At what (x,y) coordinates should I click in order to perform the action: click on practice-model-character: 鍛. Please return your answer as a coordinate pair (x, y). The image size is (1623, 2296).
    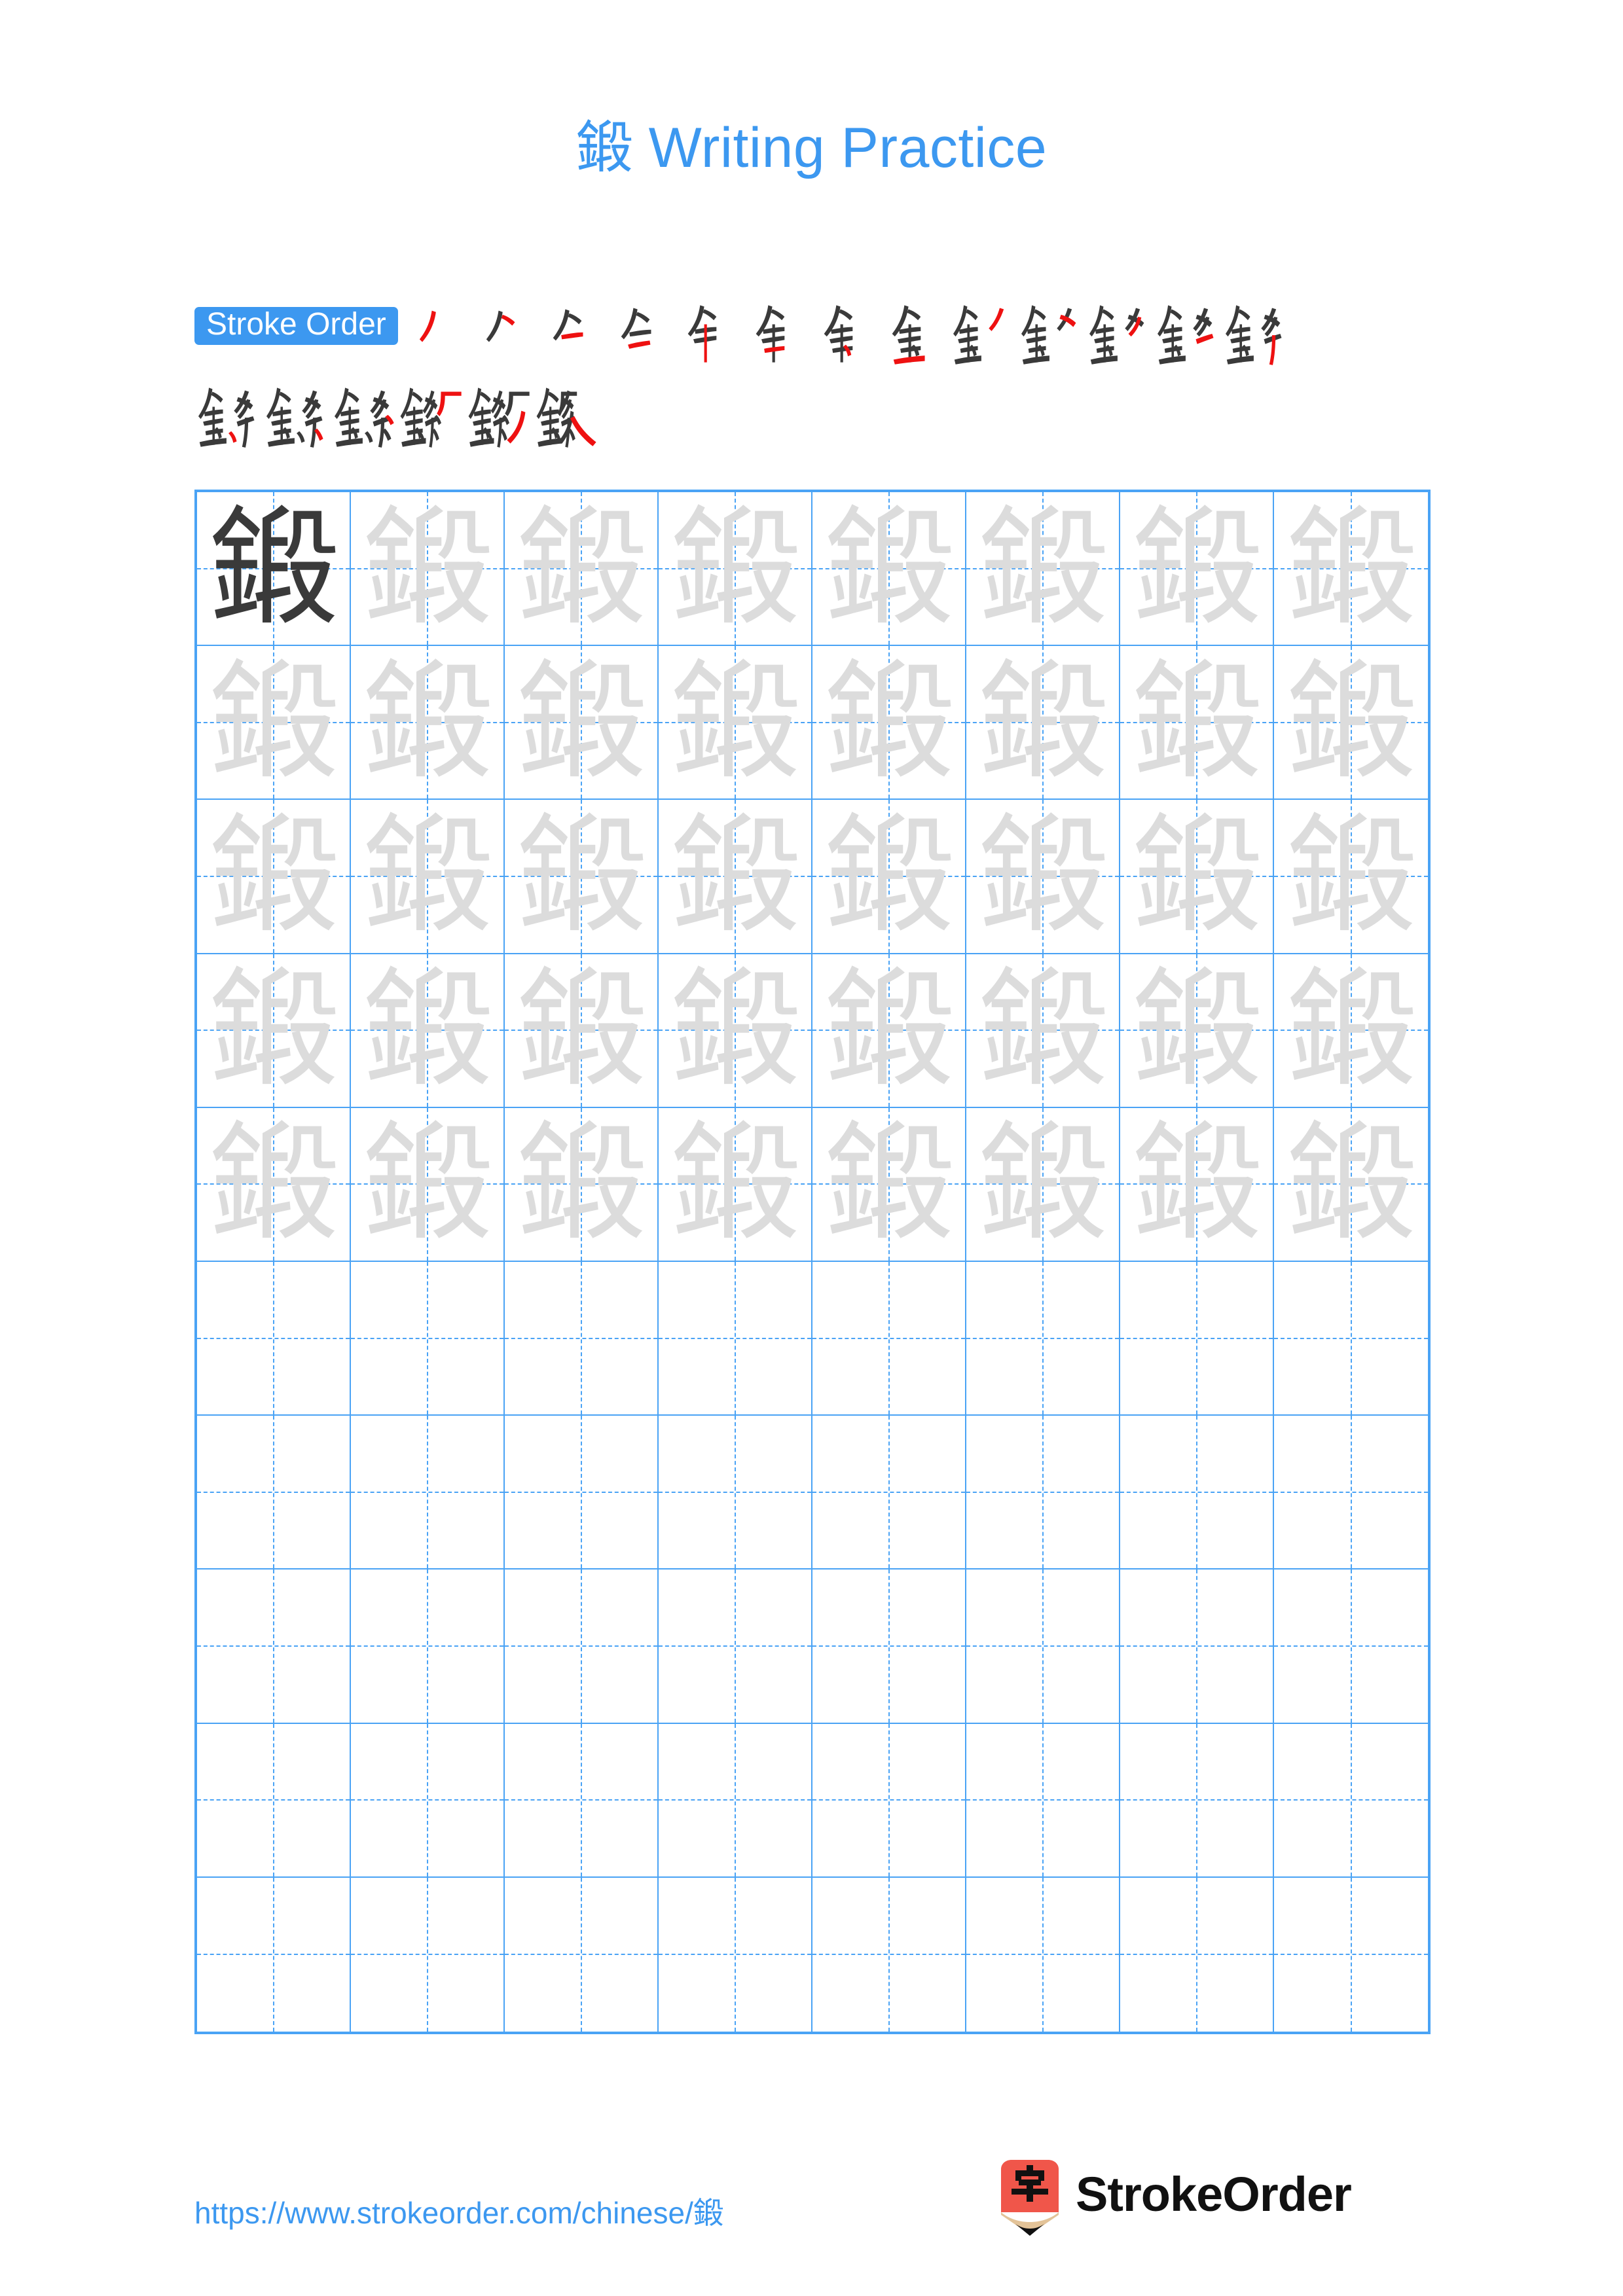
    Looking at the image, I should click on (273, 568).